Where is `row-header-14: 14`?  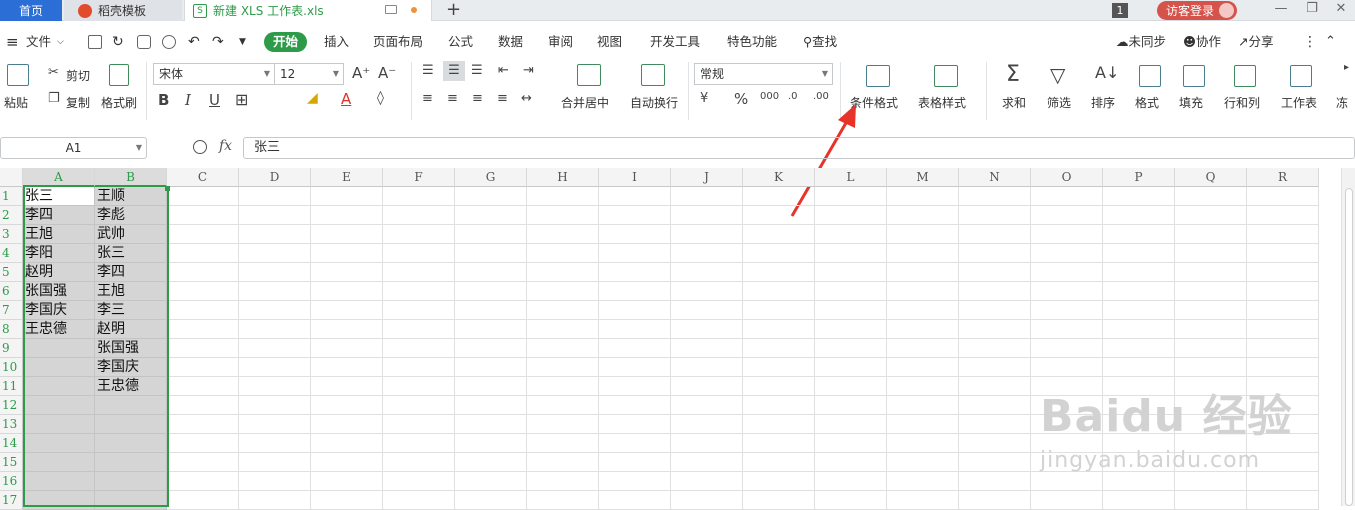
row-header-14: 14 is located at coordinates (11, 443).